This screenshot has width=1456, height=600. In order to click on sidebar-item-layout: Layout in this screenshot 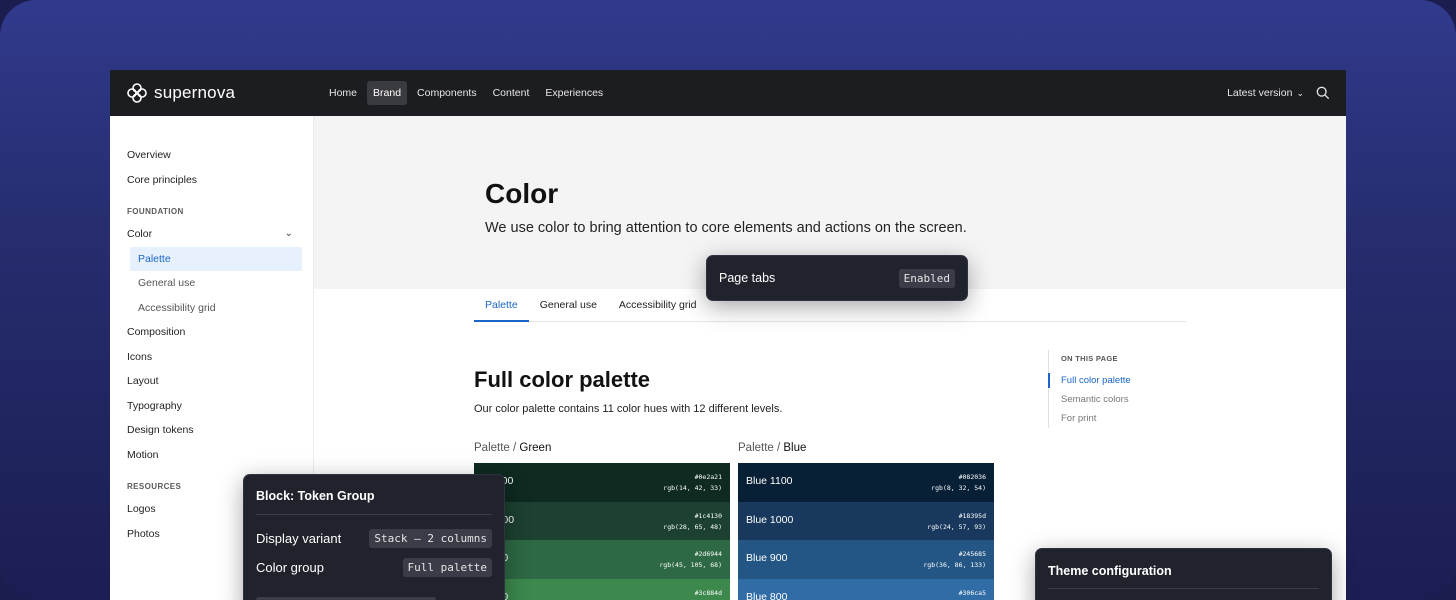, I will do `click(211, 381)`.